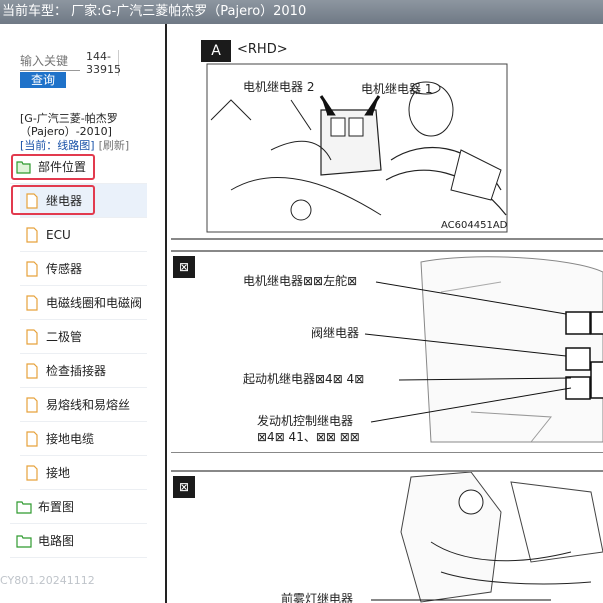 Image resolution: width=603 pixels, height=603 pixels. I want to click on tree-item-label: 接地电缆, so click(70, 439).